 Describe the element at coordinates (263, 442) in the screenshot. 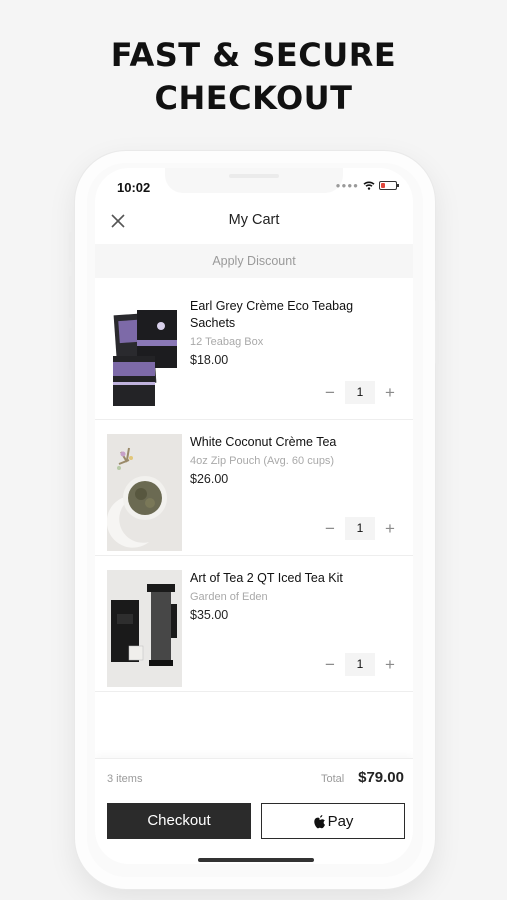

I see `product-name: White Coconut Crème Tea` at that location.